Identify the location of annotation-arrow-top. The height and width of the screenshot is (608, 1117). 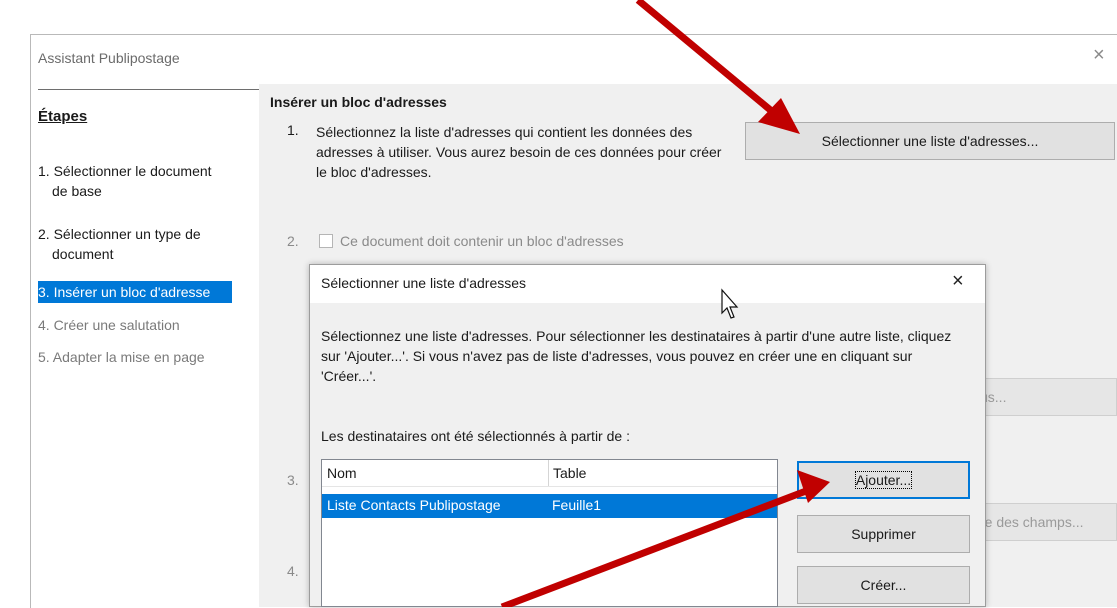
(717, 67).